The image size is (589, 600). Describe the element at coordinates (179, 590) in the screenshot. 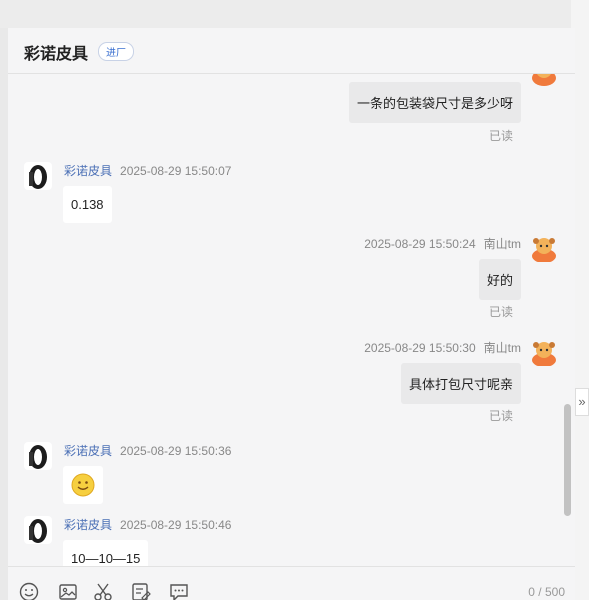

I see `quick-reply-icon` at that location.